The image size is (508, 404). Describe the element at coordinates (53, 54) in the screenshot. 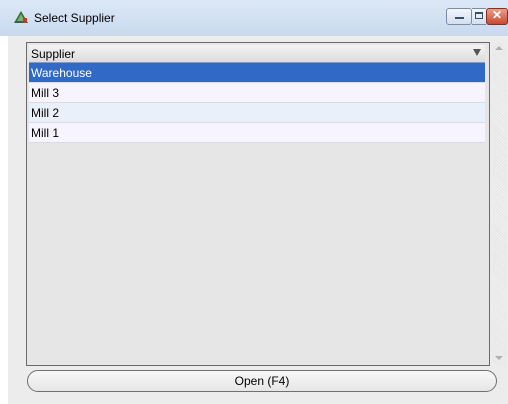

I see `column-header-label: Supplier` at that location.